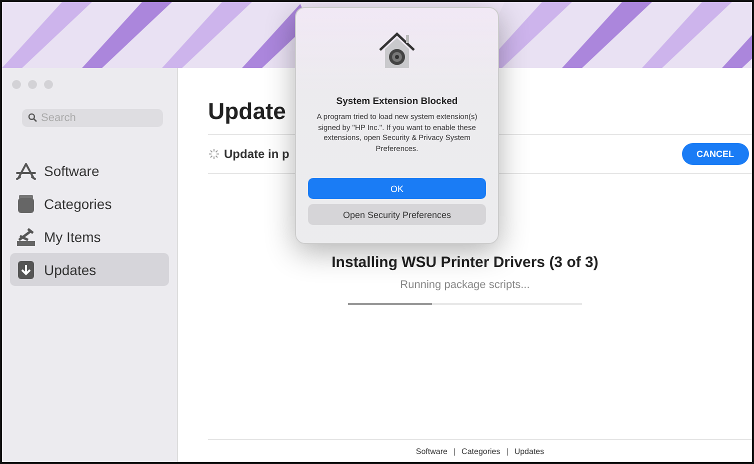  What do you see at coordinates (26, 269) in the screenshot?
I see `download-icon` at bounding box center [26, 269].